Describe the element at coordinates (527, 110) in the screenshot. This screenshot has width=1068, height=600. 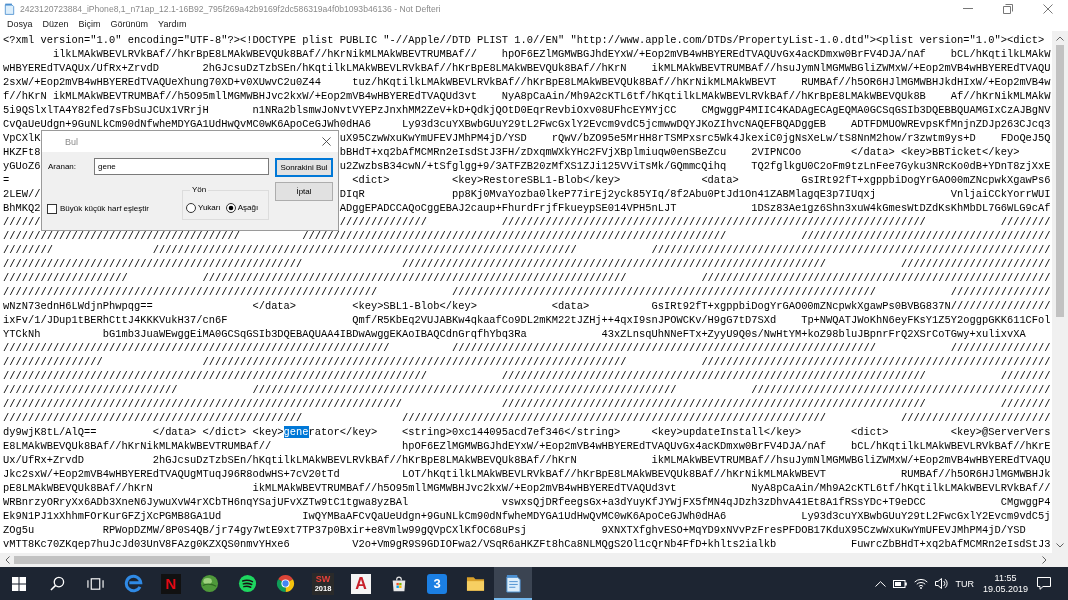
I see `text-line: 5i9QSlxlTA4Y82fed7sFbSuJCUx1VRrjH n1NRa2blsmwJoNvtVYEPzJnxhMM2ZeV+kD+QdkjQOtD0EqrRevbiOxv08UFhcEYMYjCC CMgwggP4MIIC4KADAgECAgEQMA0GCSqGSIb3DQEBBQUAMGIxCzAJBgNV` at that location.